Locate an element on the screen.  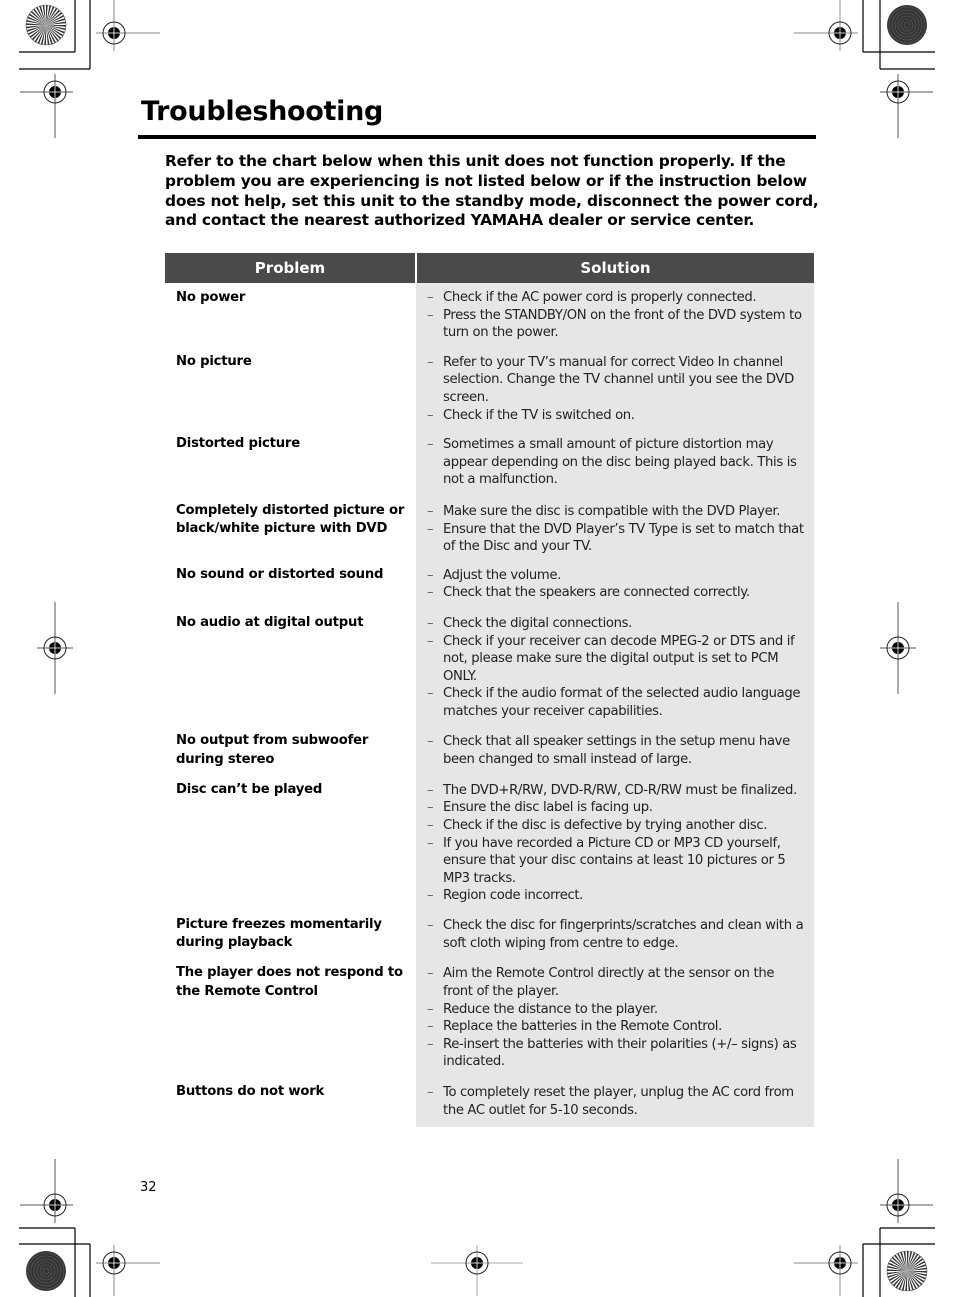
solution-item: – Region code incorrect. is located at coordinates (616, 896).